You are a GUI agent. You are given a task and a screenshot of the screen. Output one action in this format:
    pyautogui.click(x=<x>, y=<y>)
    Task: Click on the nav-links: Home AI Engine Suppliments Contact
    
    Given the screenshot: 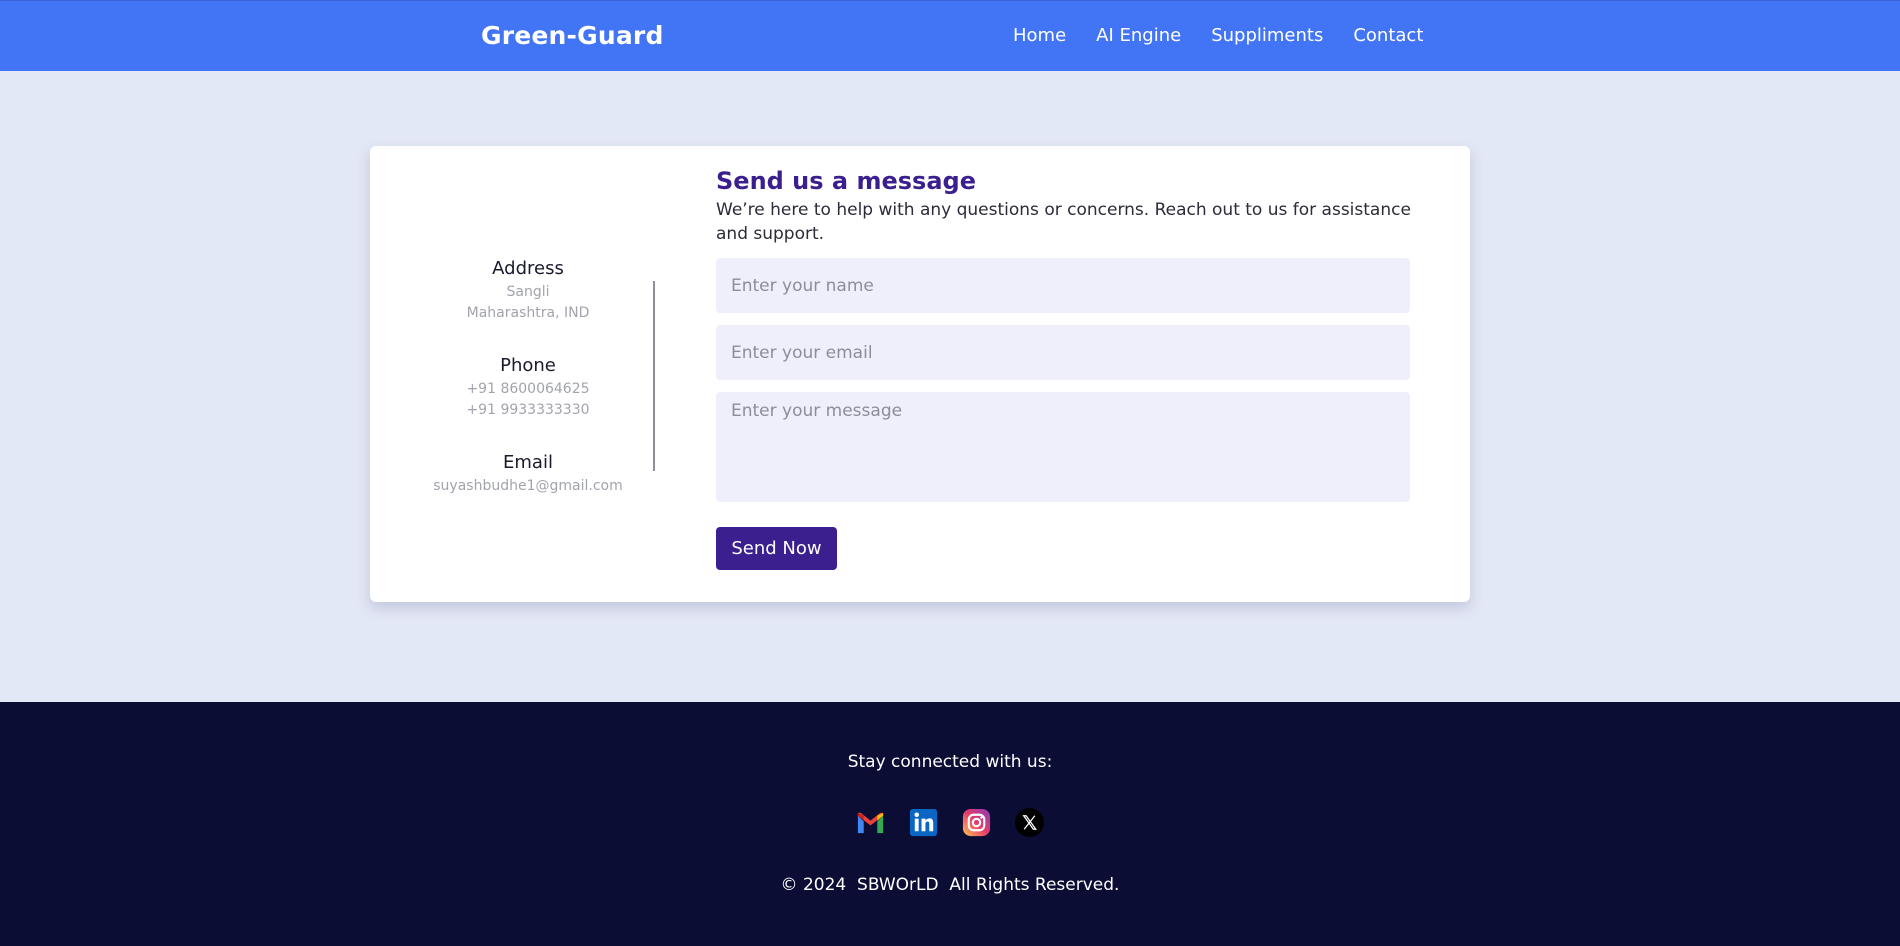 What is the action you would take?
    pyautogui.click(x=1218, y=35)
    